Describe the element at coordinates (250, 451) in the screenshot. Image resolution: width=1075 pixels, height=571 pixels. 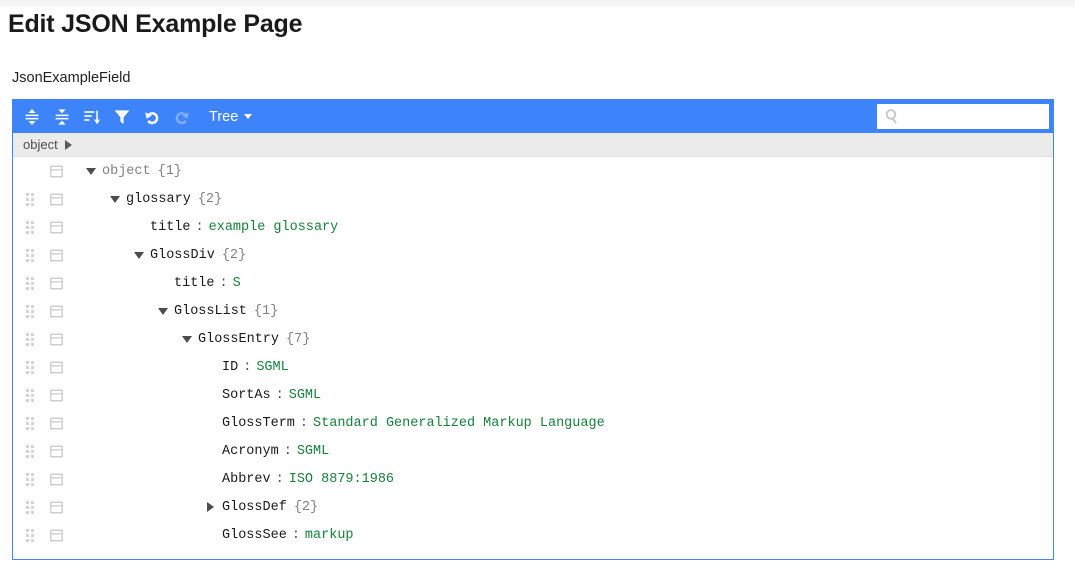
I see `tree-key: Acronym` at that location.